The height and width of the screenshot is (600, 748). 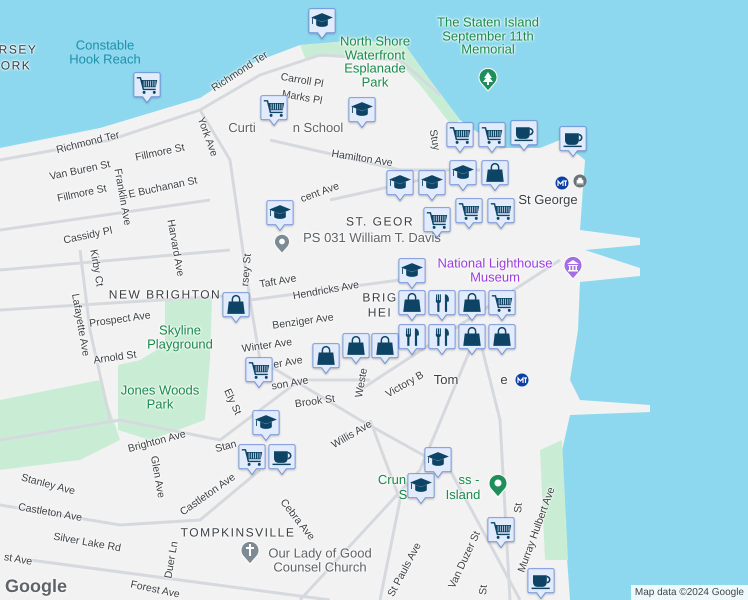 What do you see at coordinates (495, 270) in the screenshot?
I see `museum-label: National Lighthouse Museum` at bounding box center [495, 270].